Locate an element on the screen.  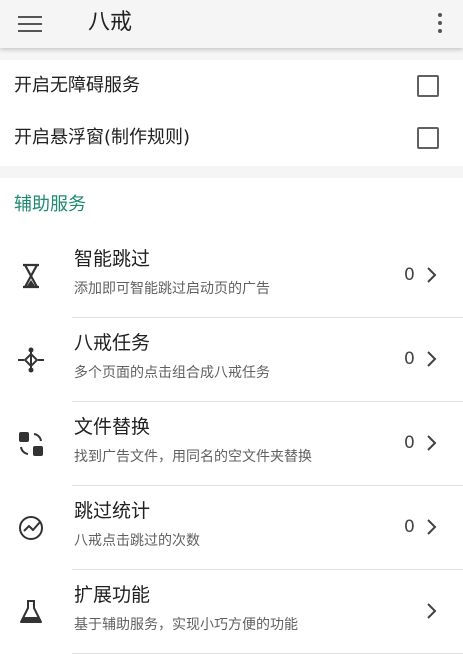
divider is located at coordinates (267, 653).